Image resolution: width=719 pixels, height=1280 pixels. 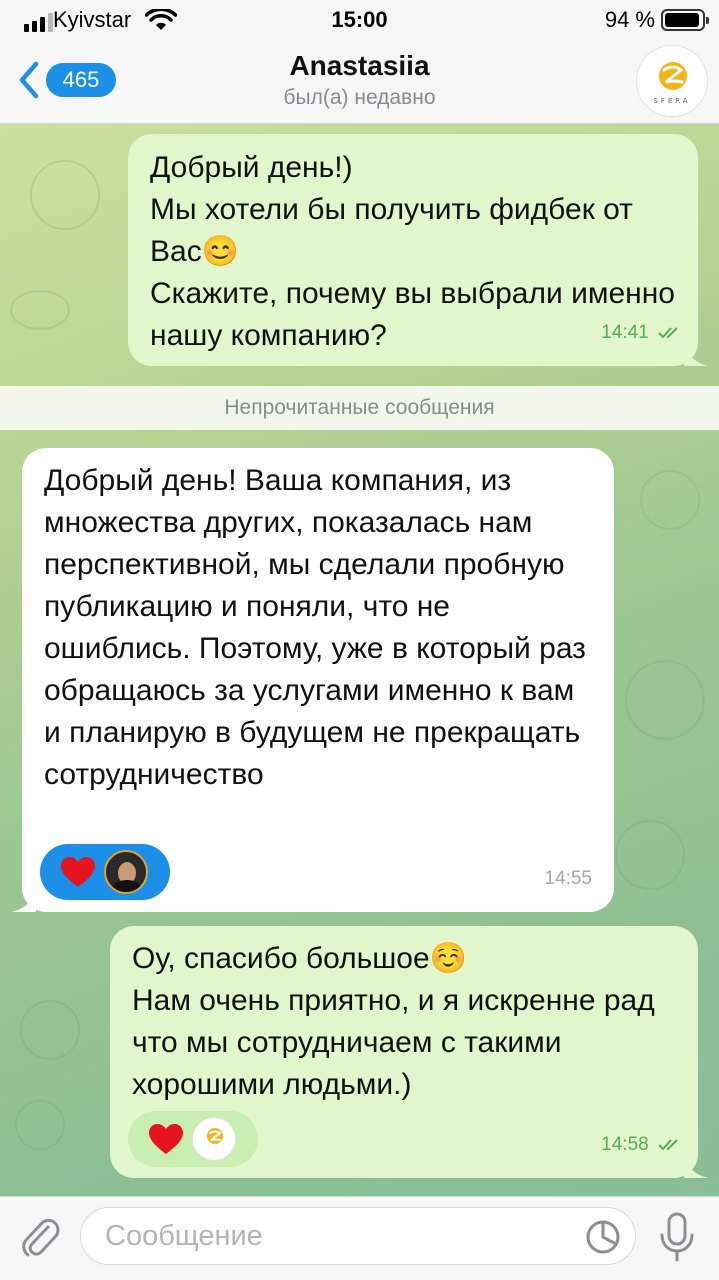 I want to click on contact-avatar: SFERA, so click(x=672, y=81).